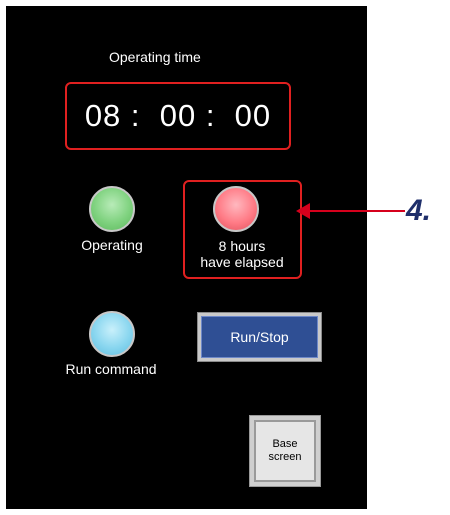 The image size is (450, 515). I want to click on operating-lamp-label: Operating, so click(112, 245).